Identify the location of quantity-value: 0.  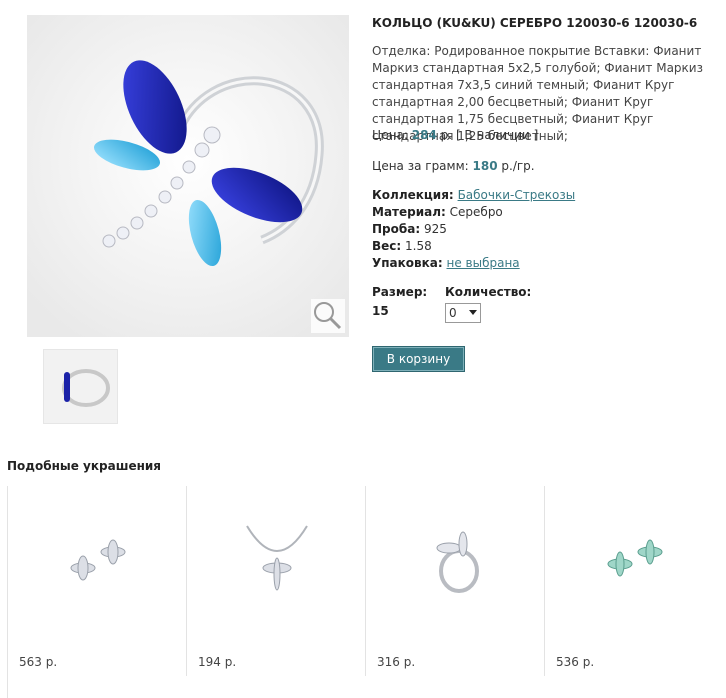
(453, 313).